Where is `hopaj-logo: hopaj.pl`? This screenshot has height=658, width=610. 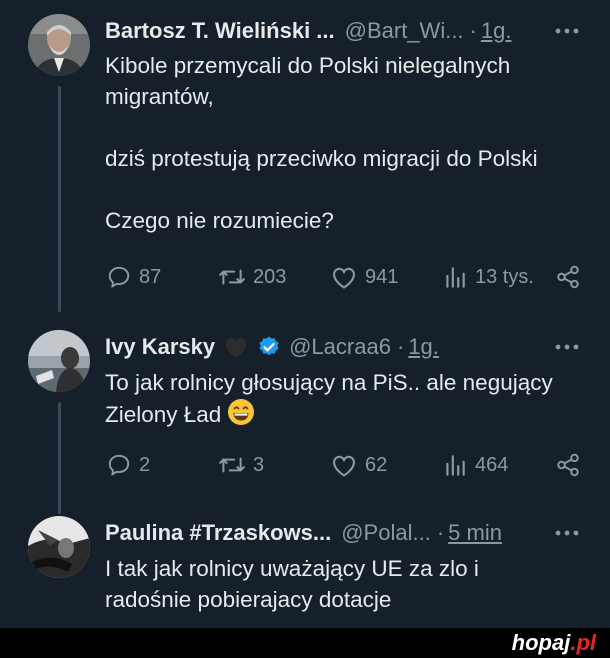 hopaj-logo: hopaj.pl is located at coordinates (553, 642).